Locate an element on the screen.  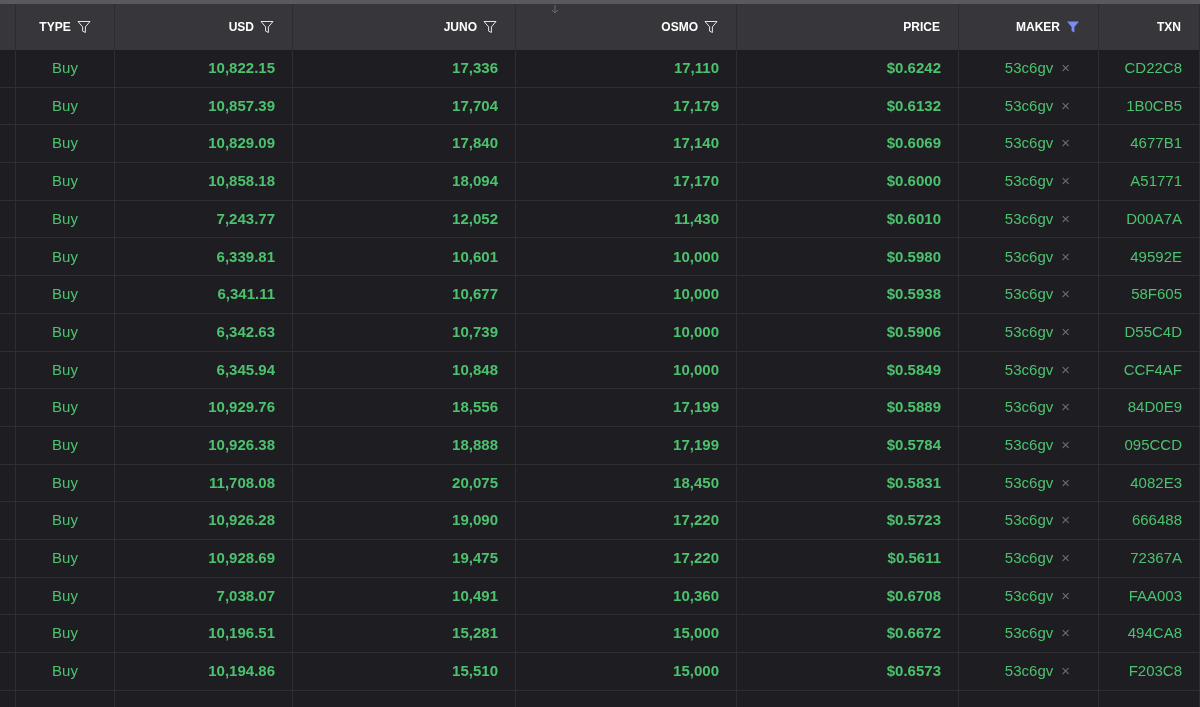
txn-link: 84D0E9 is located at coordinates (1154, 407).